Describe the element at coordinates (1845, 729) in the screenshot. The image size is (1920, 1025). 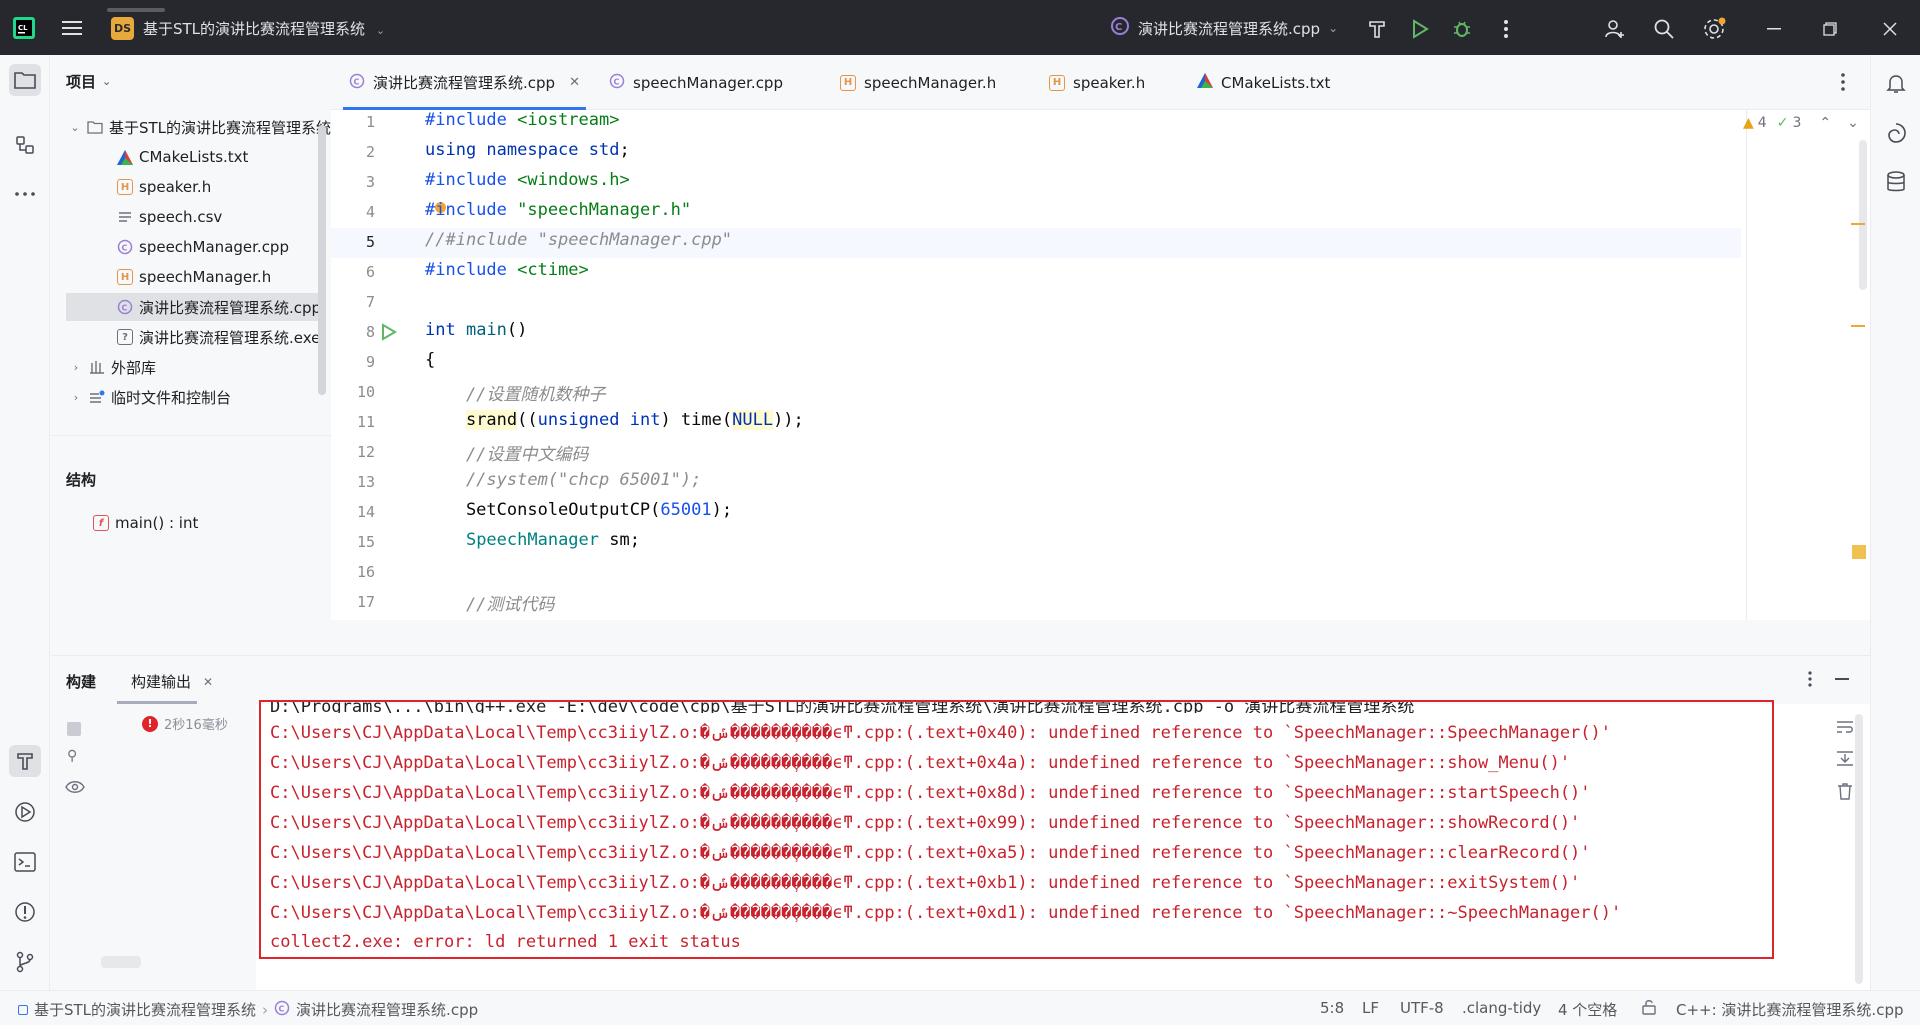
I see `soft-wrap-icon` at that location.